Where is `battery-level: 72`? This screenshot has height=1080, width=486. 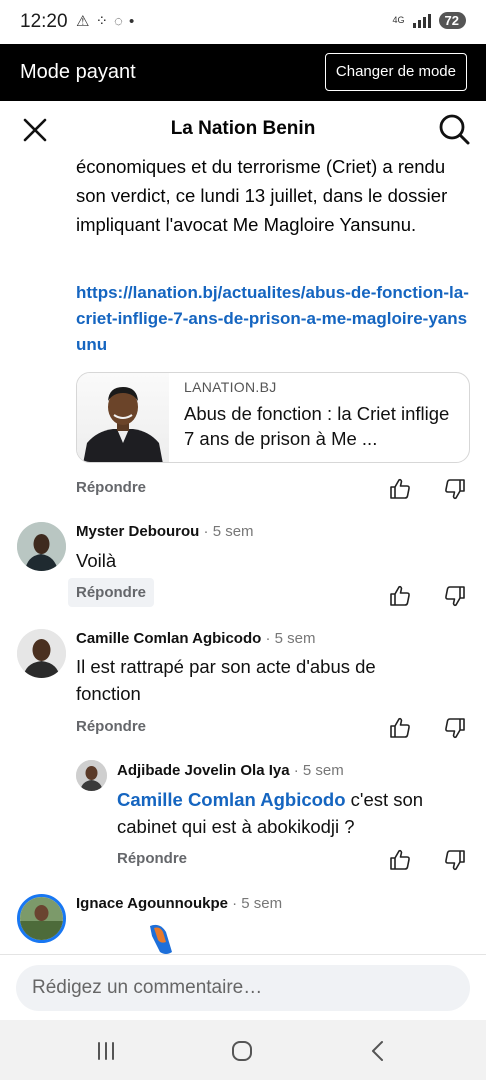 battery-level: 72 is located at coordinates (452, 20).